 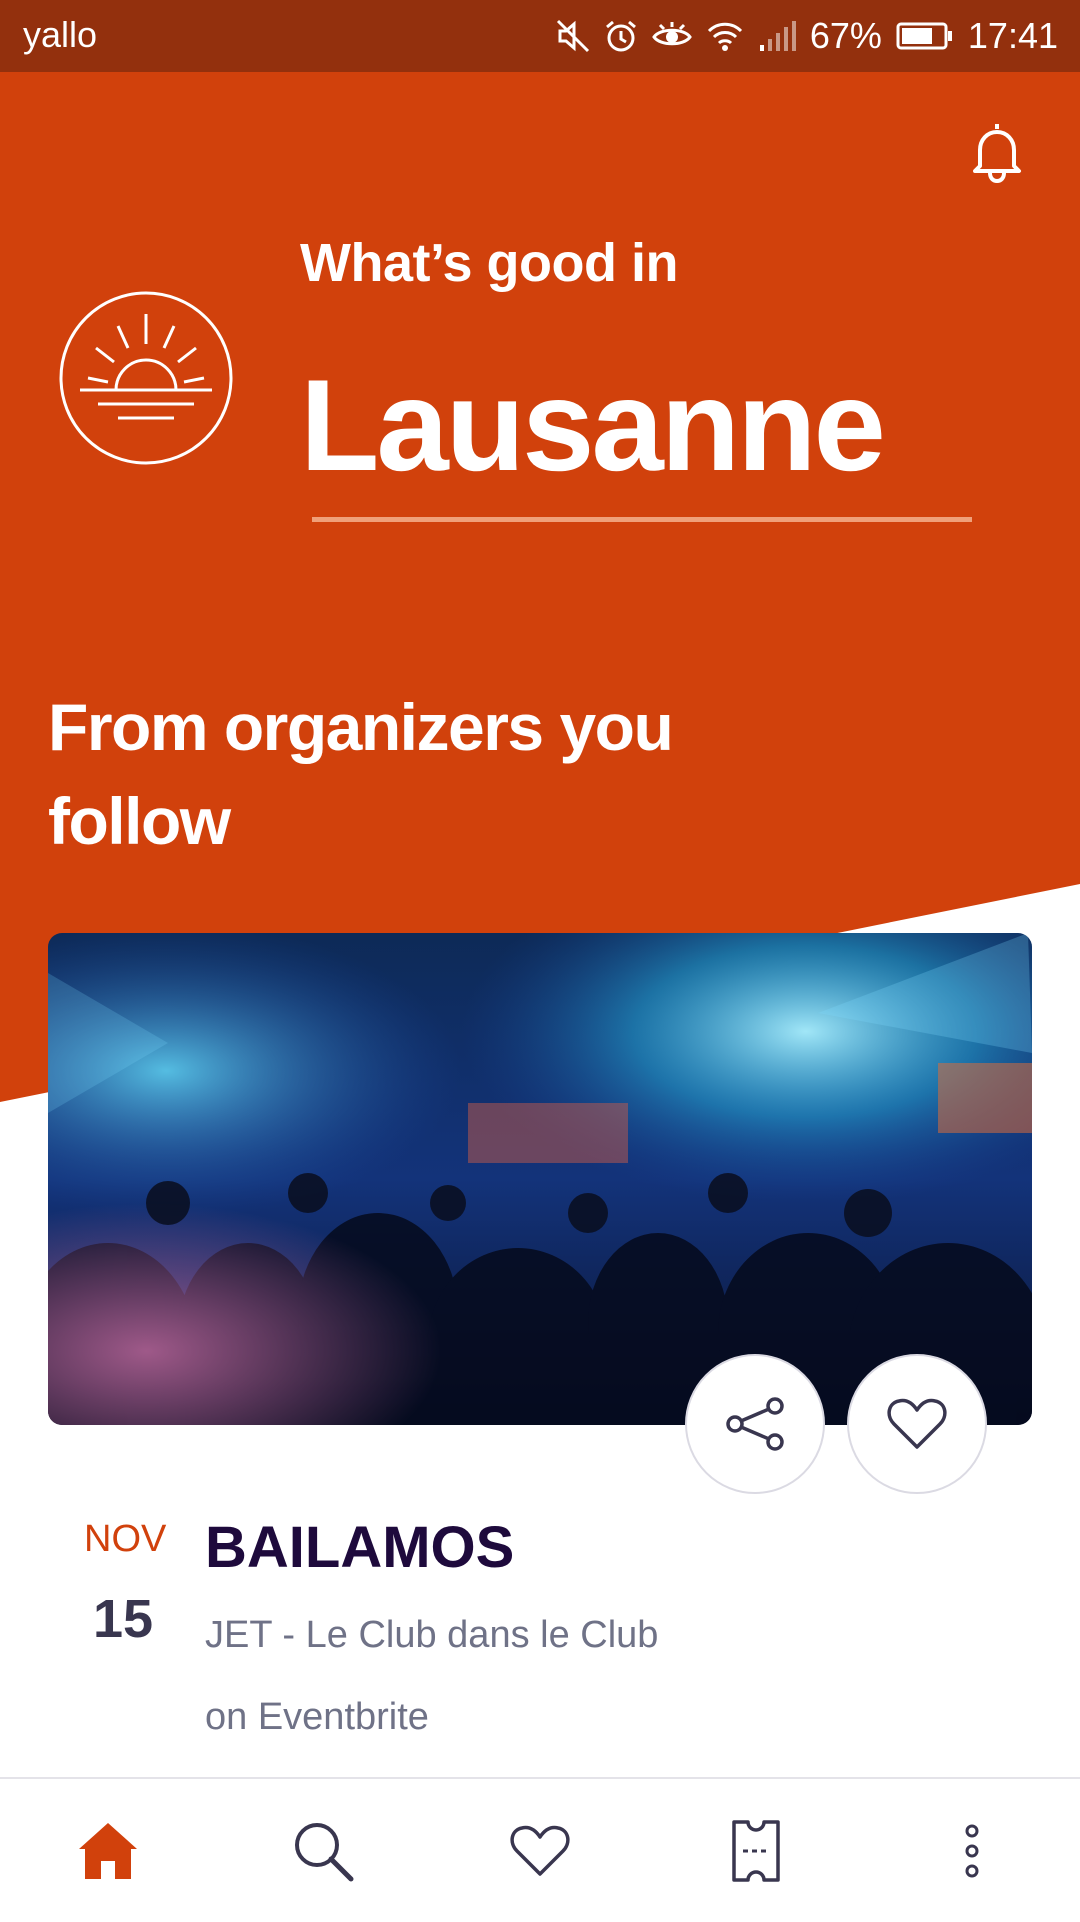 I want to click on nav-more, so click(x=972, y=1851).